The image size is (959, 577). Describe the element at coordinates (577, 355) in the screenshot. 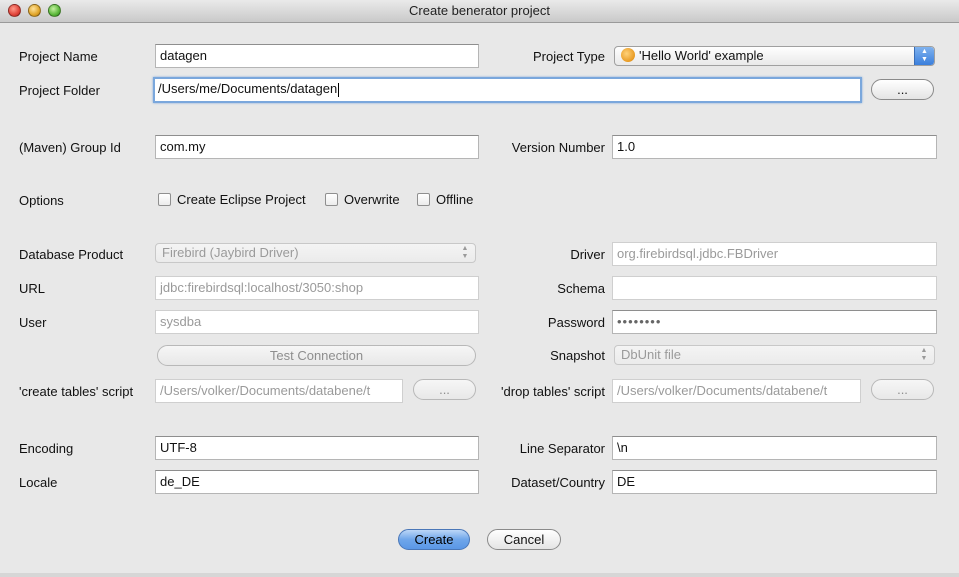

I see `snapshot-label: Snapshot` at that location.